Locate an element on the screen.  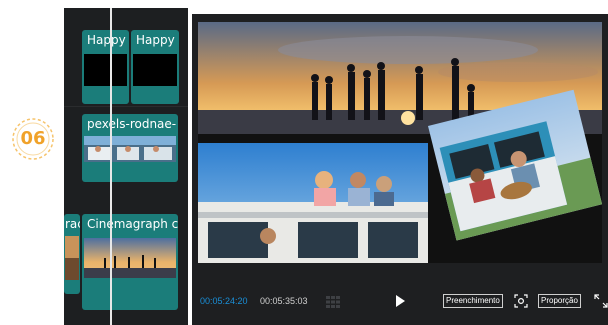
timeline-clip-happy-2: Happy is located at coordinates (155, 67).